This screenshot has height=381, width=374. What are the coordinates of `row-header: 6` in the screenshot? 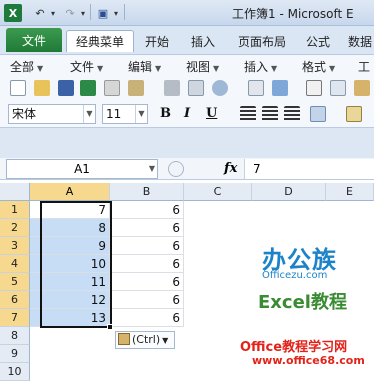 It's located at (15, 300).